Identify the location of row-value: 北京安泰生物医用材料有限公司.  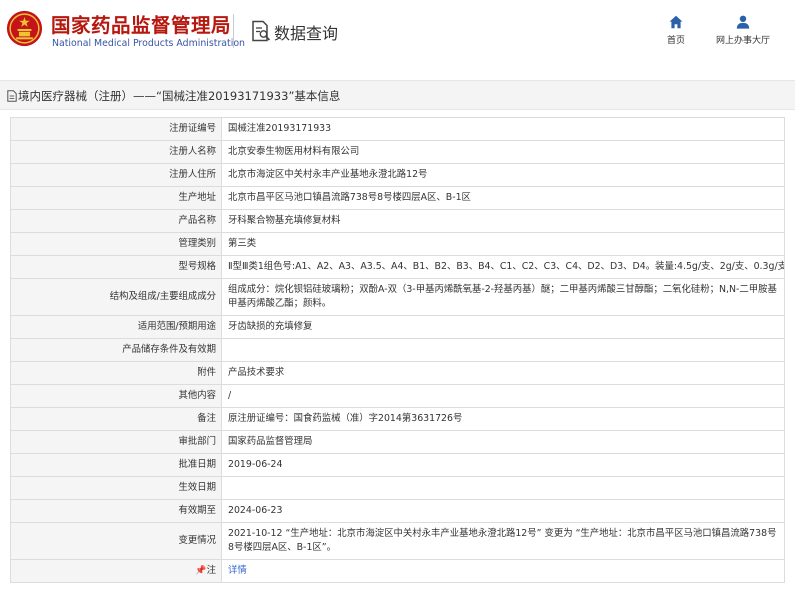
(503, 152).